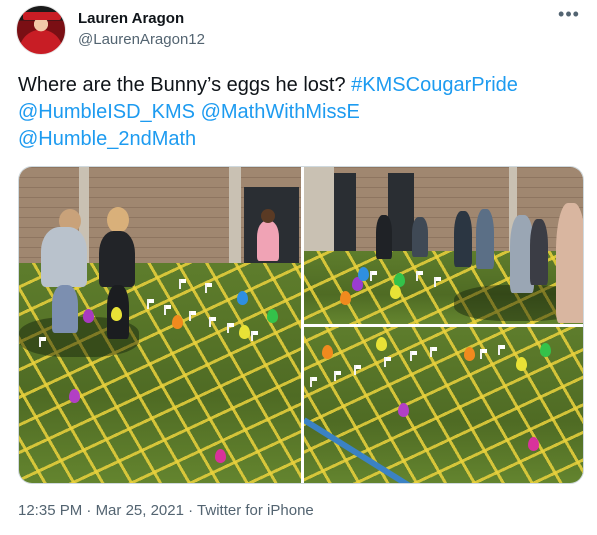 This screenshot has height=535, width=597. I want to click on more-options-icon: •••, so click(569, 17).